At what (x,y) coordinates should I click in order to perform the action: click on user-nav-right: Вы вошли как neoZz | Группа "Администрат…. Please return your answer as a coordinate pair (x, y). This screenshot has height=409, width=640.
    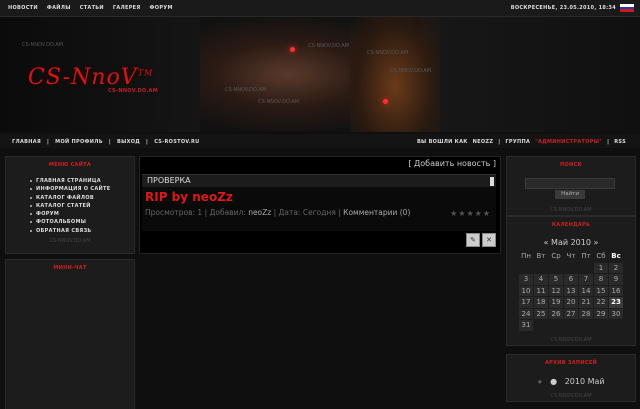
    Looking at the image, I should click on (521, 142).